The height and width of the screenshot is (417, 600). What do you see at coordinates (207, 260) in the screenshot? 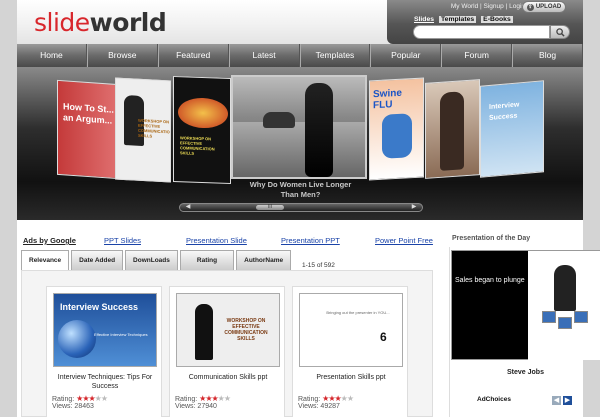
I see `tab-rating: Rating` at bounding box center [207, 260].